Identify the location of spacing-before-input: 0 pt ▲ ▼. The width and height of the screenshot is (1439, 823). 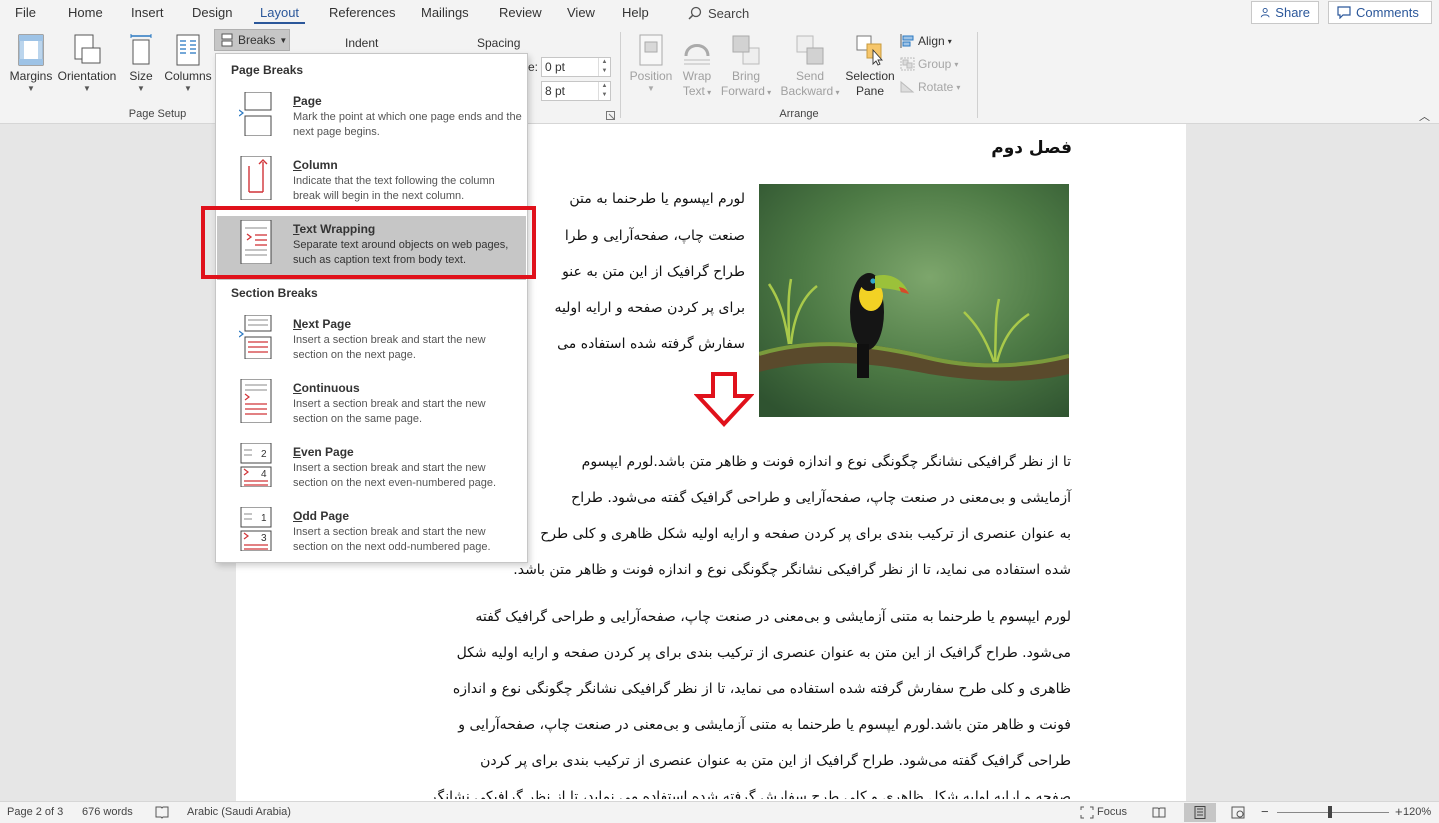
(576, 67).